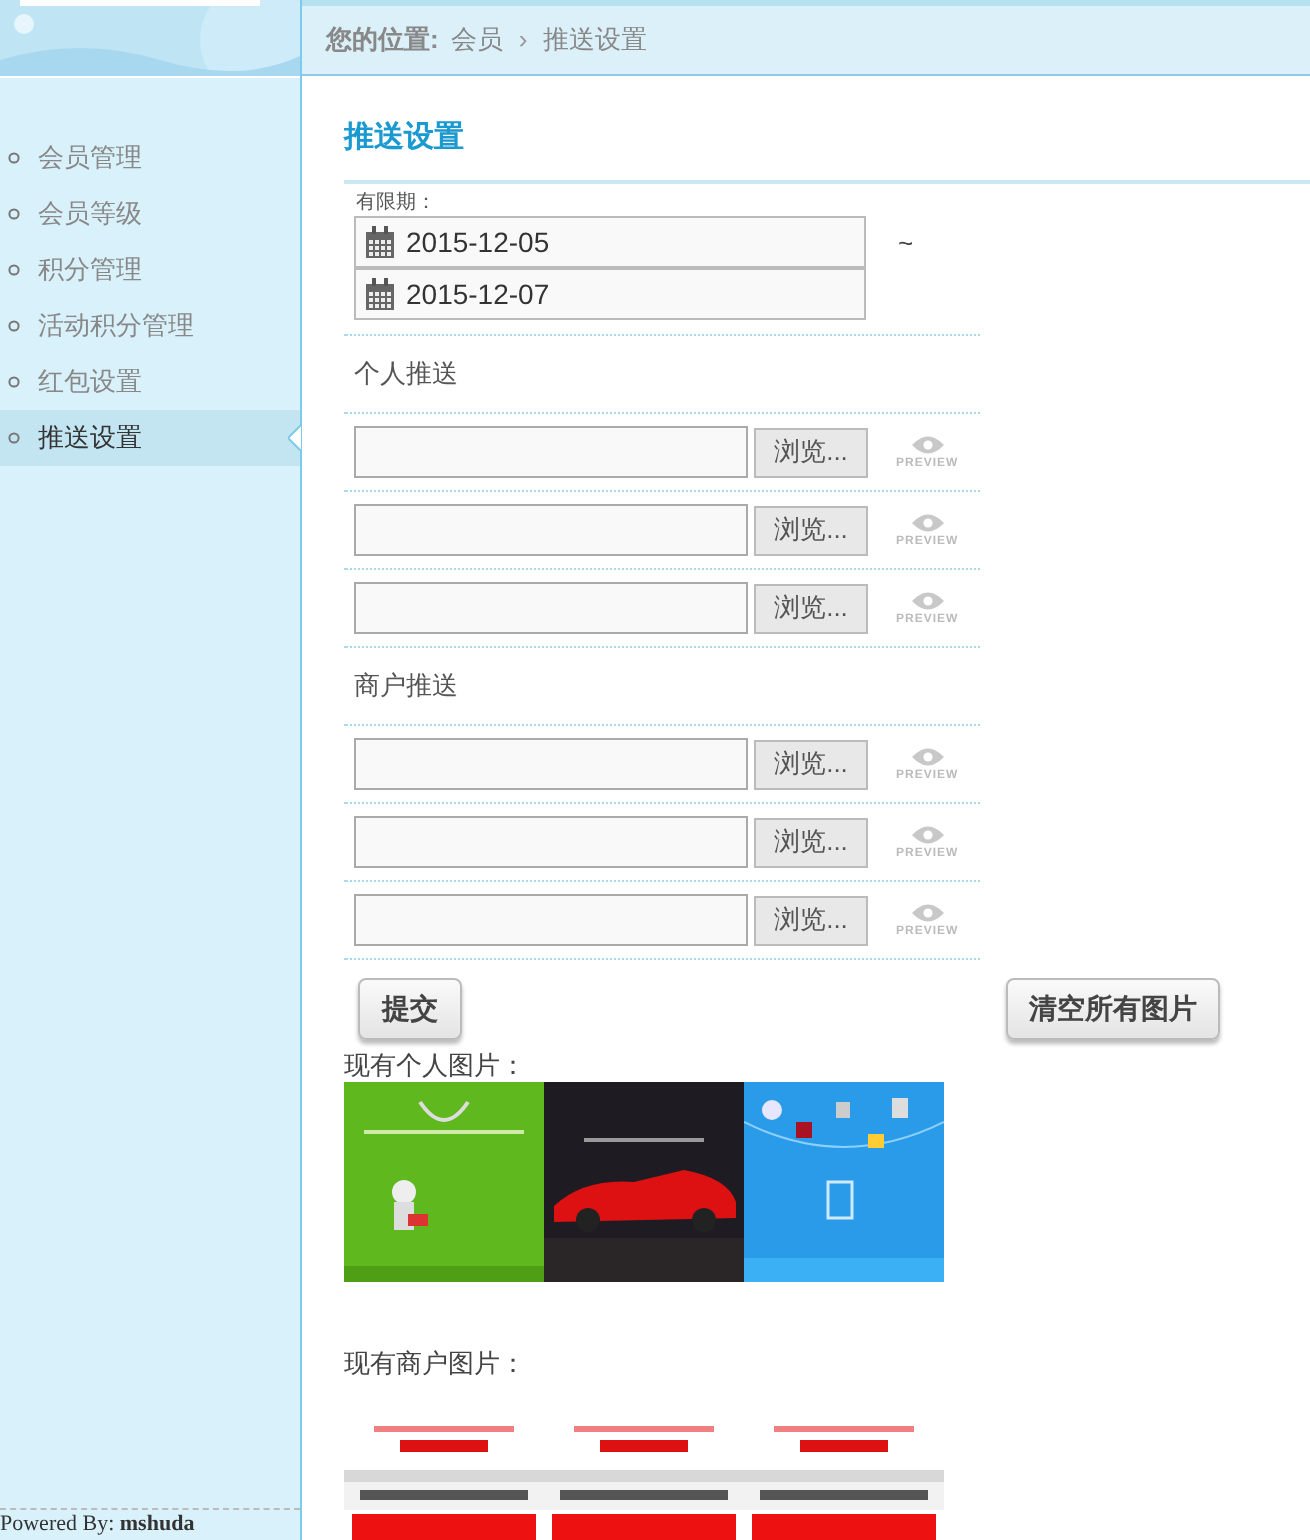 The image size is (1310, 1540). What do you see at coordinates (382, 40) in the screenshot?
I see `breadcrumb-label: 您的位置:` at bounding box center [382, 40].